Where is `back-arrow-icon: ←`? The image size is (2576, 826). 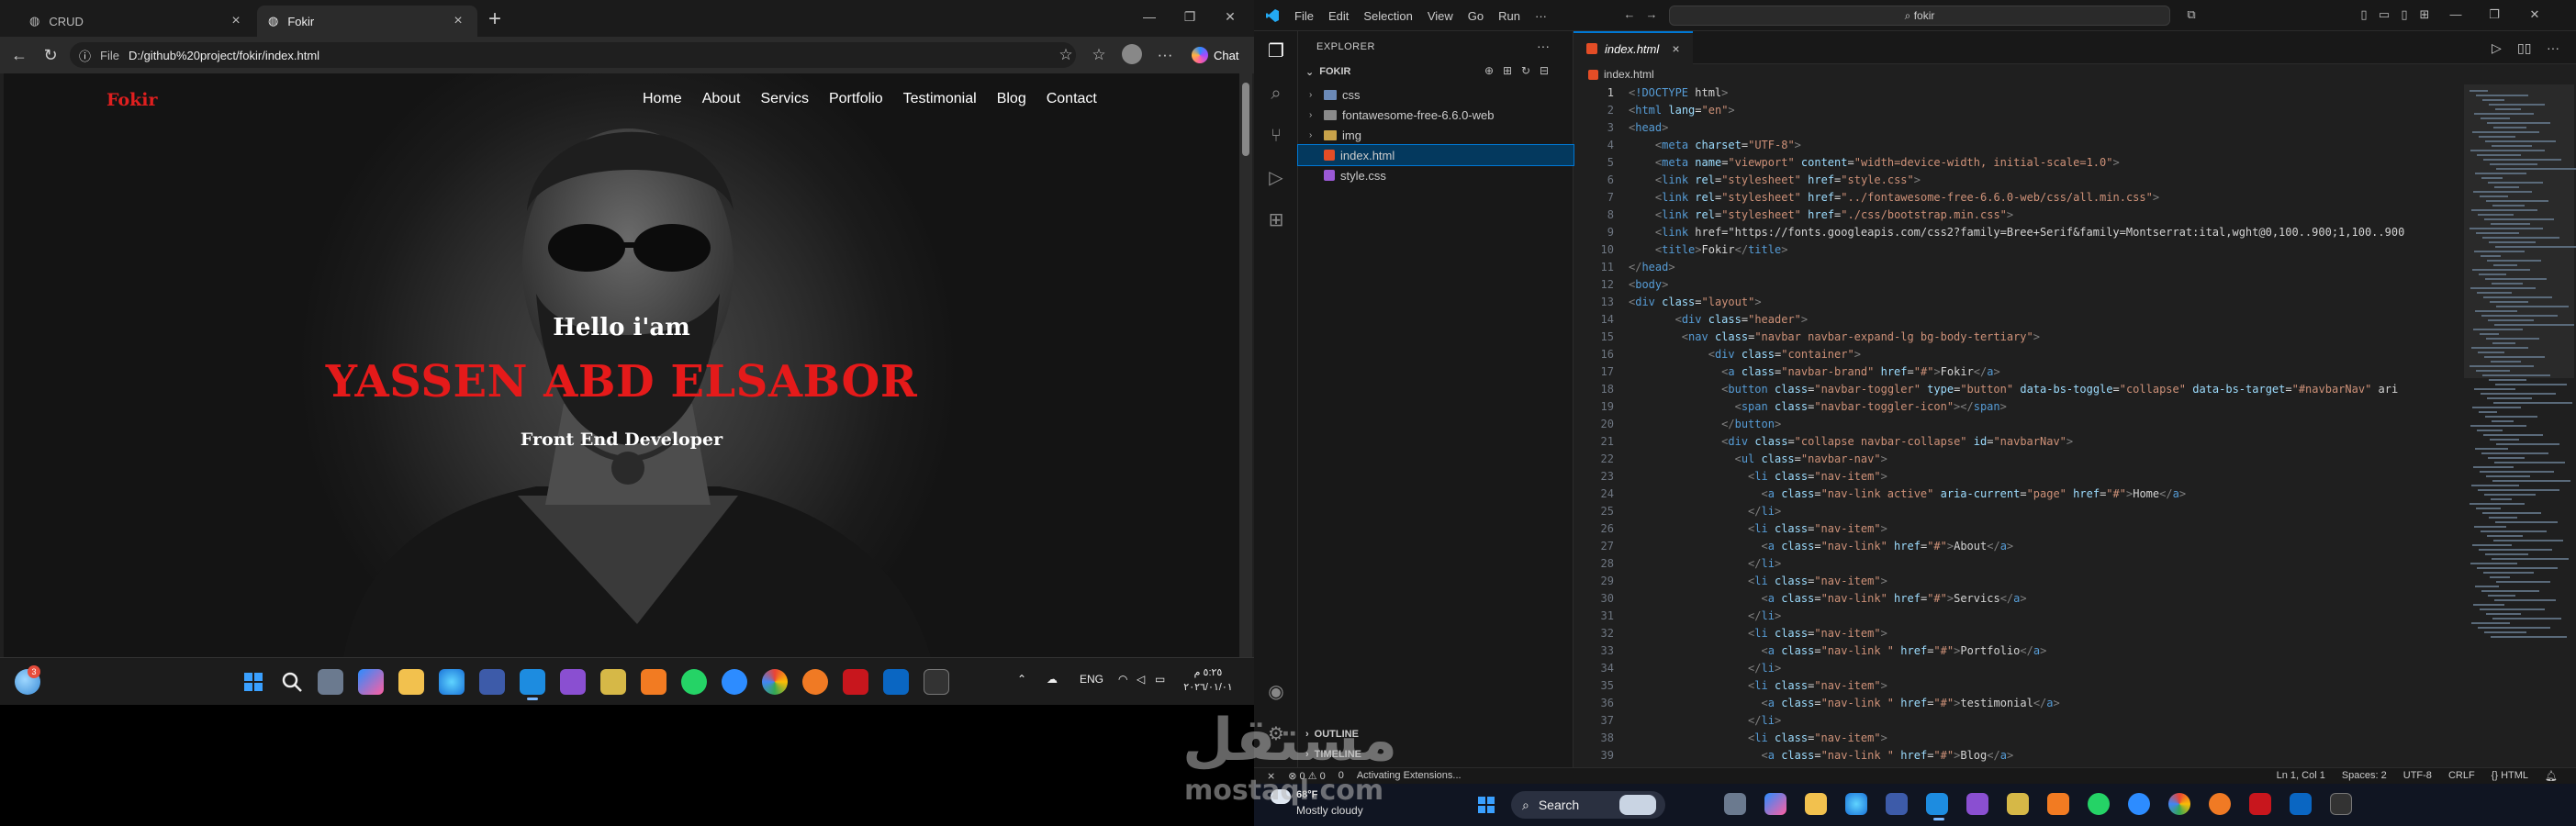 back-arrow-icon: ← is located at coordinates (1629, 16).